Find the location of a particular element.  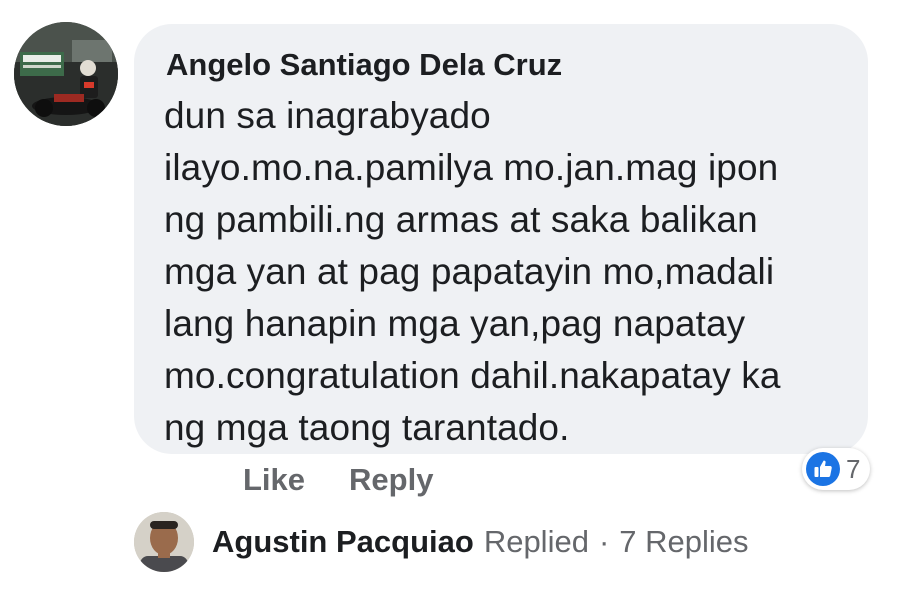

reply-author-name: Agustin Pacquiao is located at coordinates (343, 542).